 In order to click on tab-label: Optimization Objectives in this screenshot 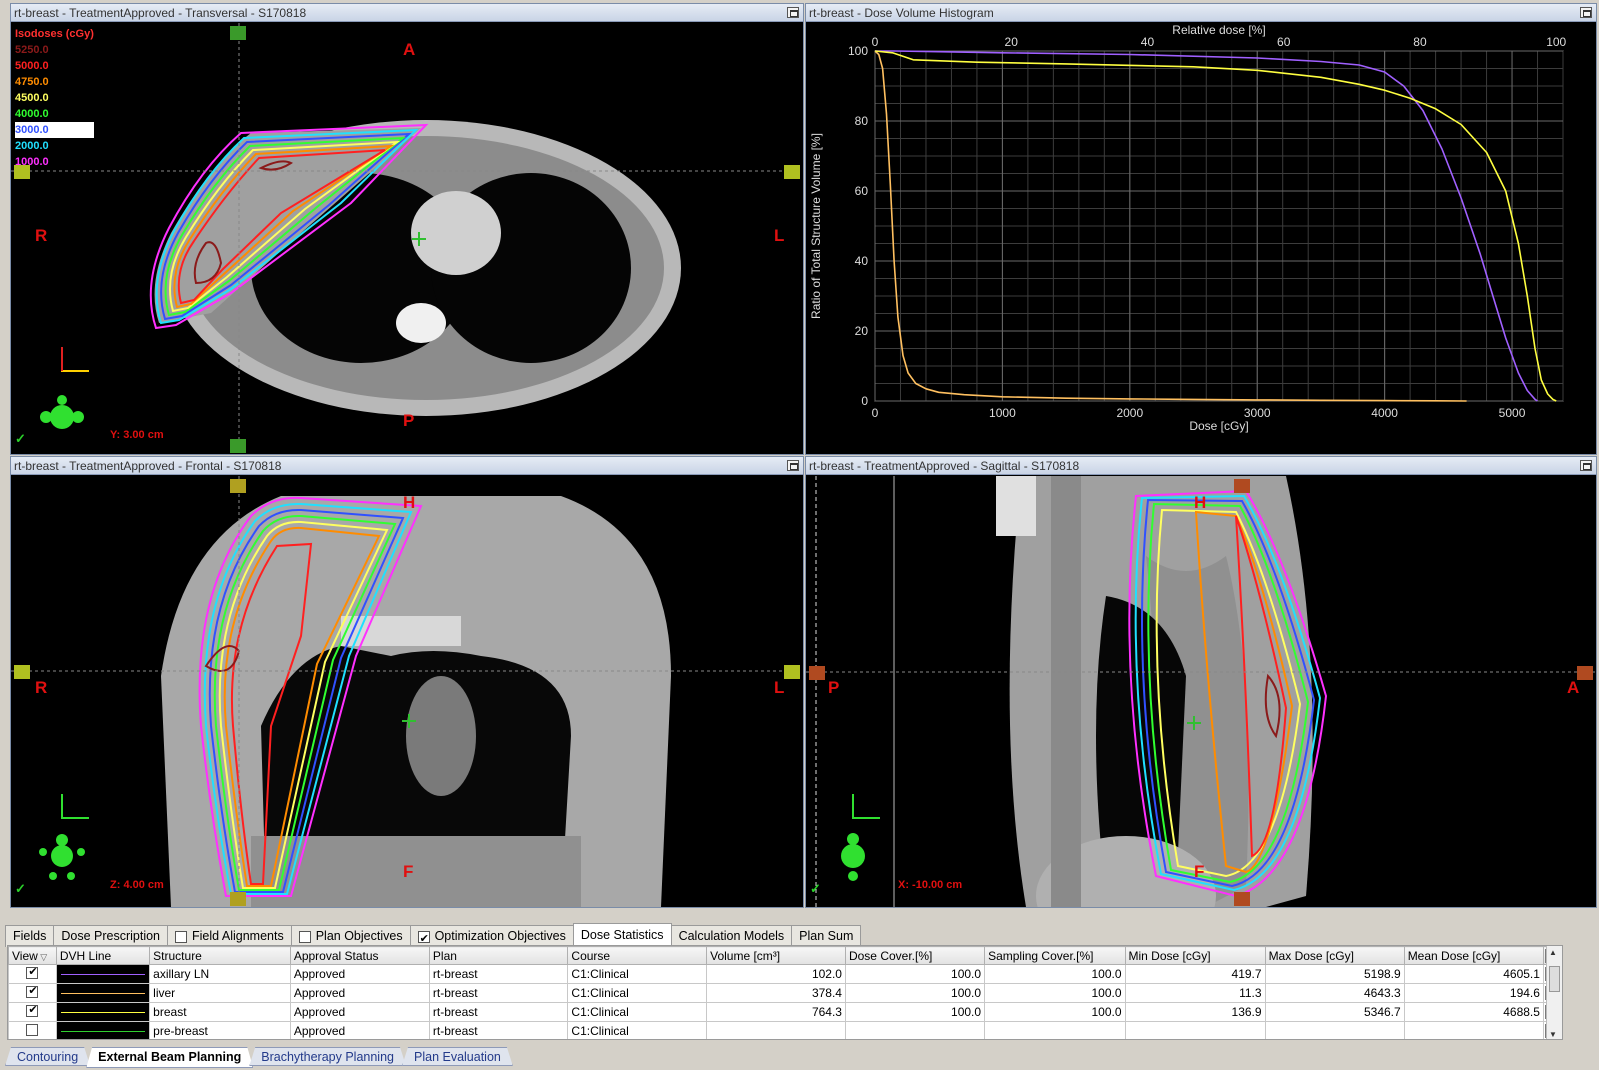, I will do `click(500, 936)`.